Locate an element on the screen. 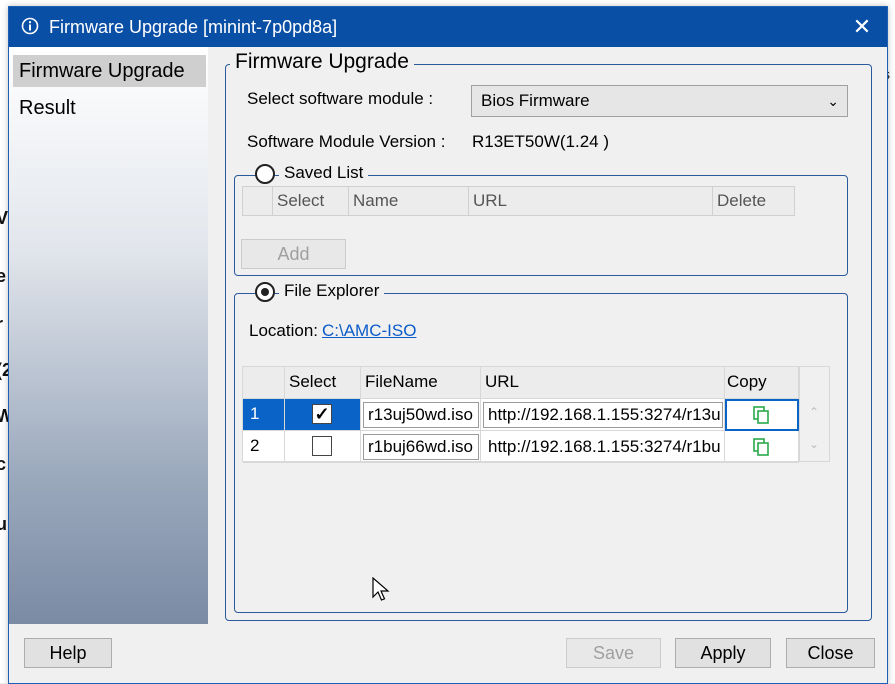  background-fragment: c is located at coordinates (3, 464).